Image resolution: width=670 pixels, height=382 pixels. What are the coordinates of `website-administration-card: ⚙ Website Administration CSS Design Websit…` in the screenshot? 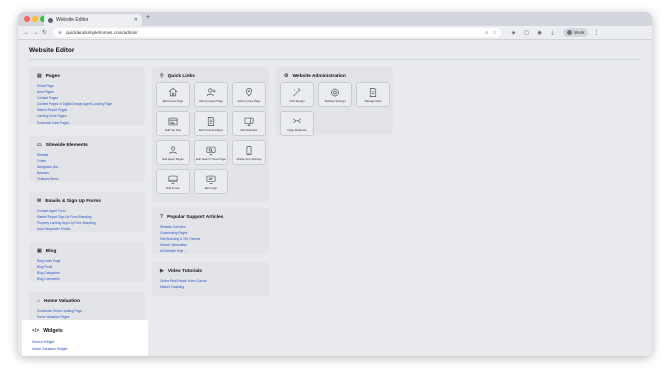 It's located at (334, 101).